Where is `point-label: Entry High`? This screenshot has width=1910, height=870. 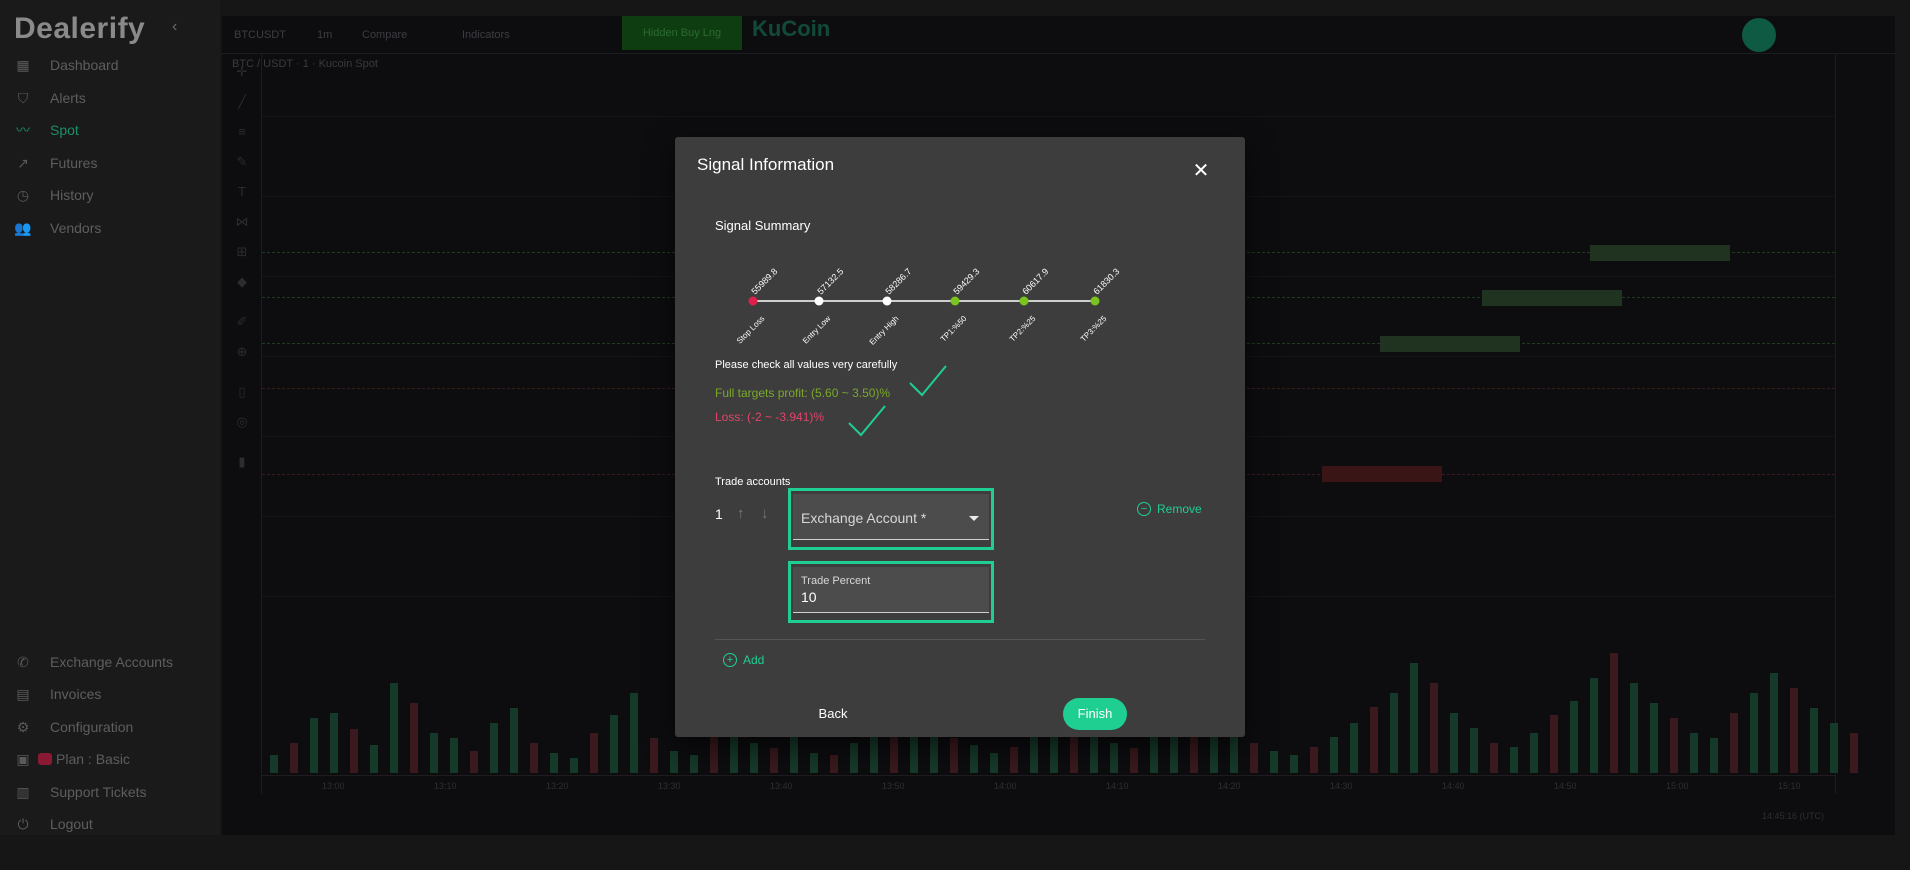 point-label: Entry High is located at coordinates (884, 330).